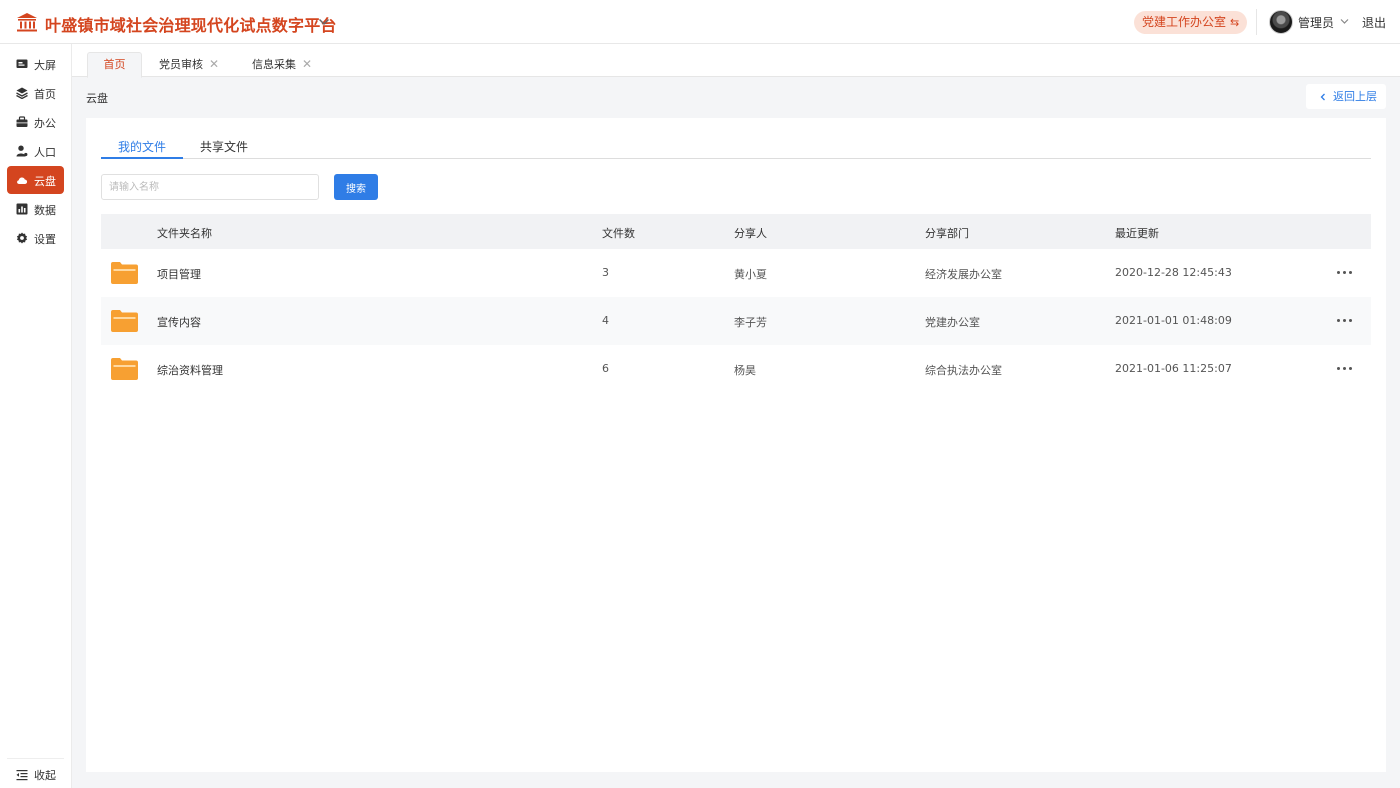  I want to click on folder-name: 项目管理, so click(179, 274).